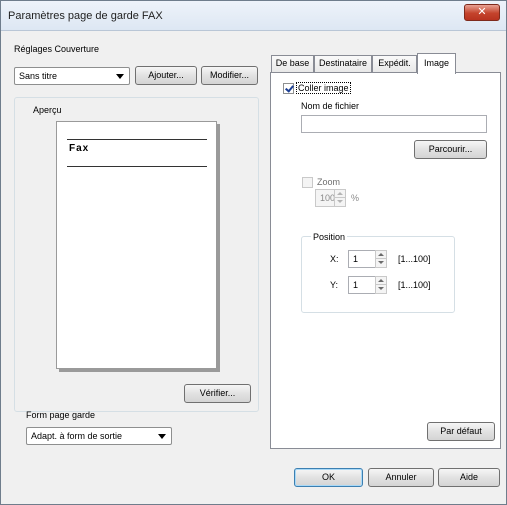  I want to click on title-bar: Paramètres page de garde FAX ✕, so click(253, 16).